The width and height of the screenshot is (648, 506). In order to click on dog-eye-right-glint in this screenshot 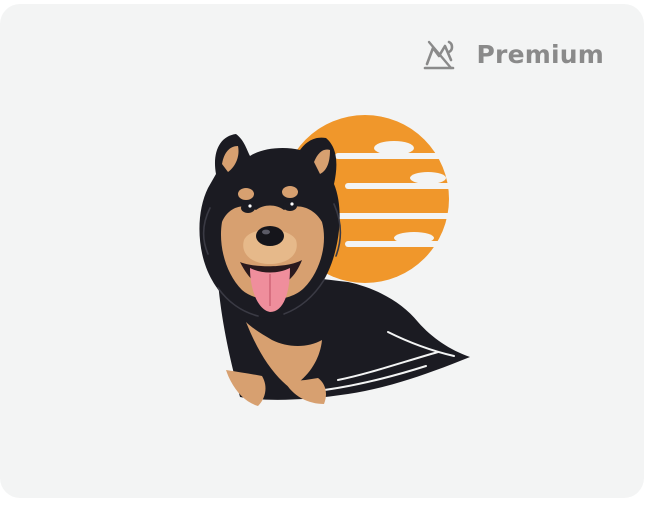, I will do `click(292, 204)`.